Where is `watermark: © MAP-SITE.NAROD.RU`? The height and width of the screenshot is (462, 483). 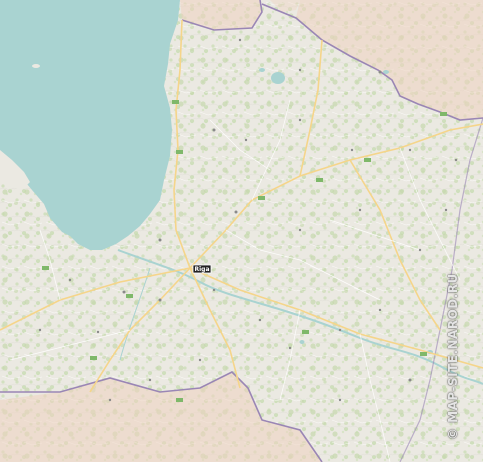
watermark: © MAP-SITE.NAROD.RU is located at coordinates (453, 356).